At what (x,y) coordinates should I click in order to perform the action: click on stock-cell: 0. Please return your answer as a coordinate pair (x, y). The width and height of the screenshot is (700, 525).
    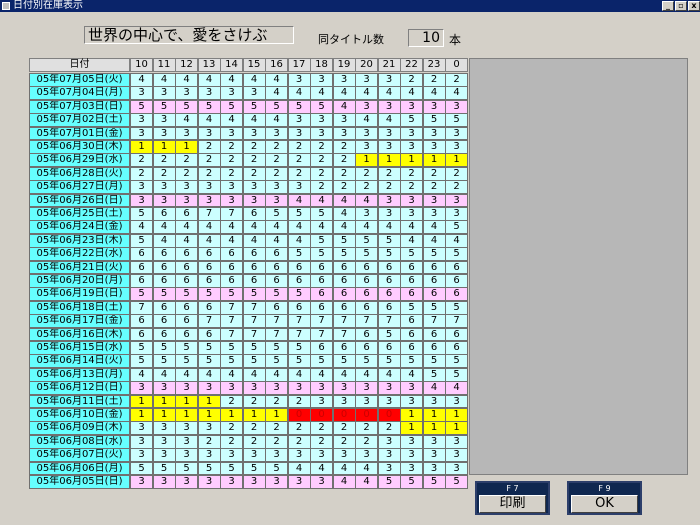
    Looking at the image, I should click on (321, 415).